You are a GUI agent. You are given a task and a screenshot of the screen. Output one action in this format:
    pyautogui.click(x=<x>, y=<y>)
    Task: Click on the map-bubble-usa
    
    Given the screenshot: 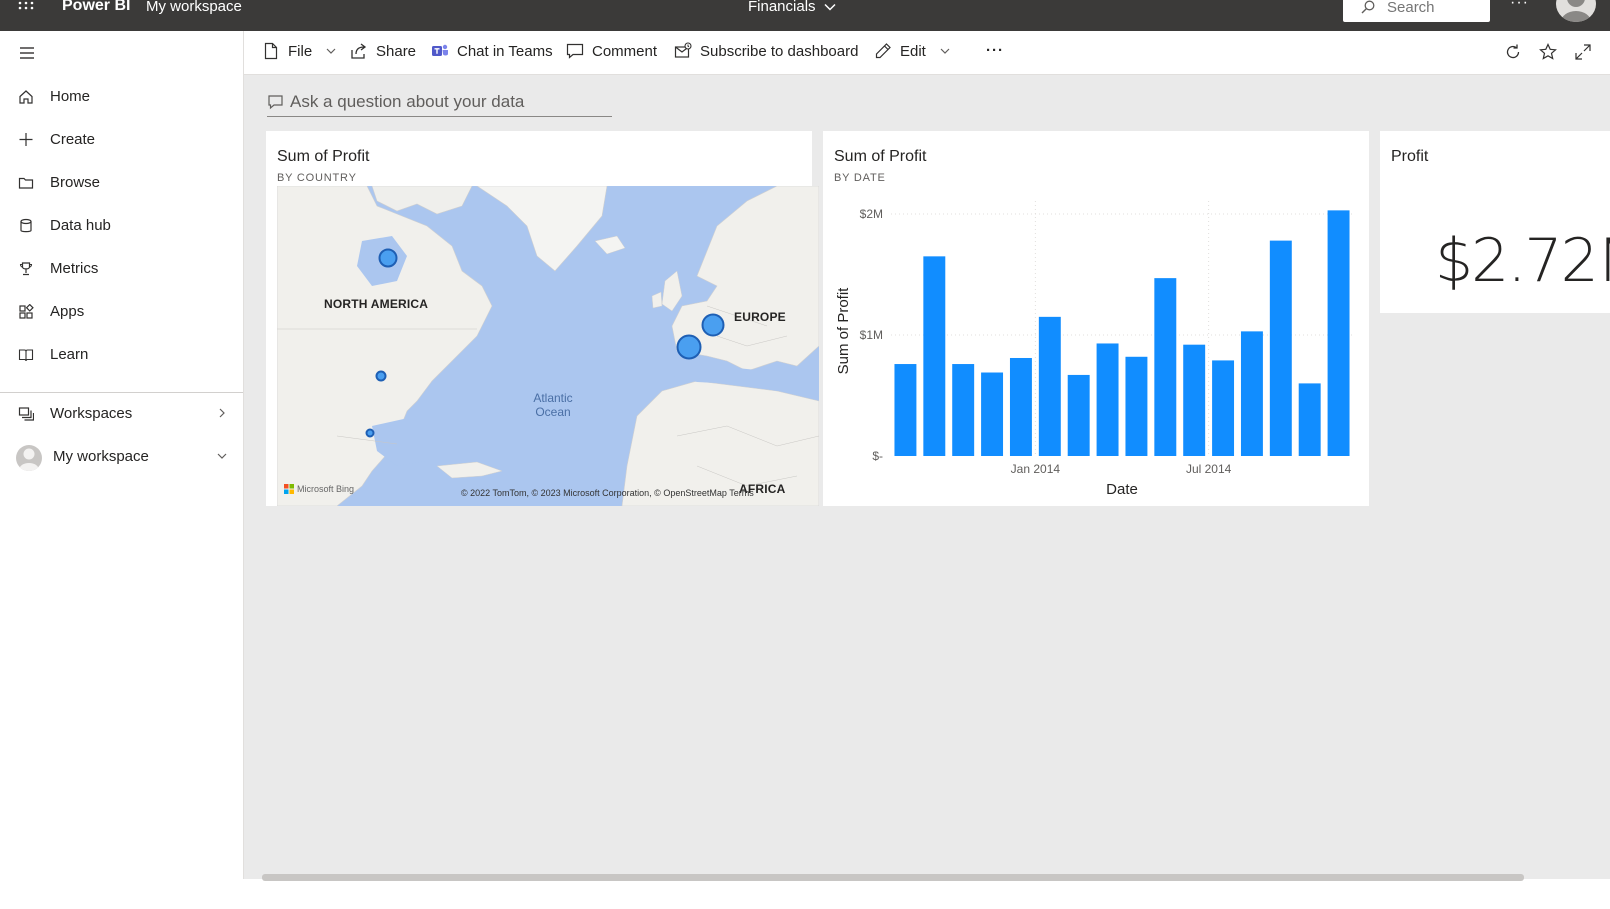 What is the action you would take?
    pyautogui.click(x=381, y=376)
    